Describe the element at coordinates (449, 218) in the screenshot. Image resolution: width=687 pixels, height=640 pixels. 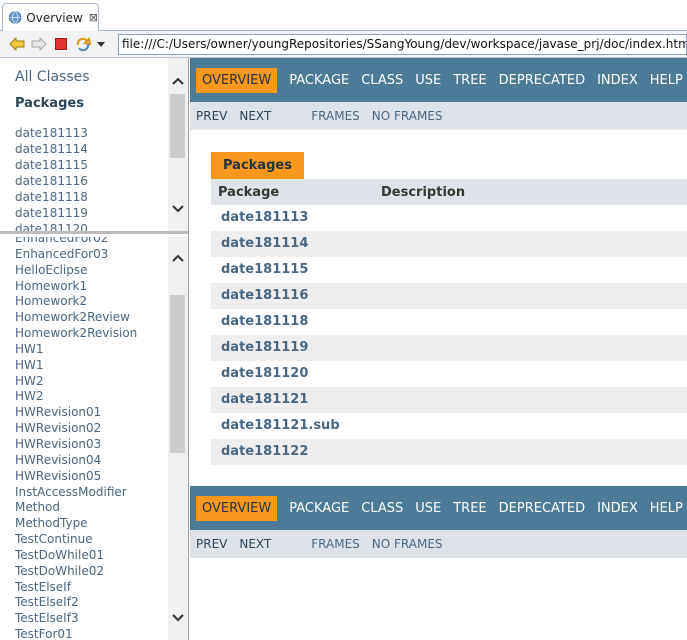
I see `table-row: date181113` at that location.